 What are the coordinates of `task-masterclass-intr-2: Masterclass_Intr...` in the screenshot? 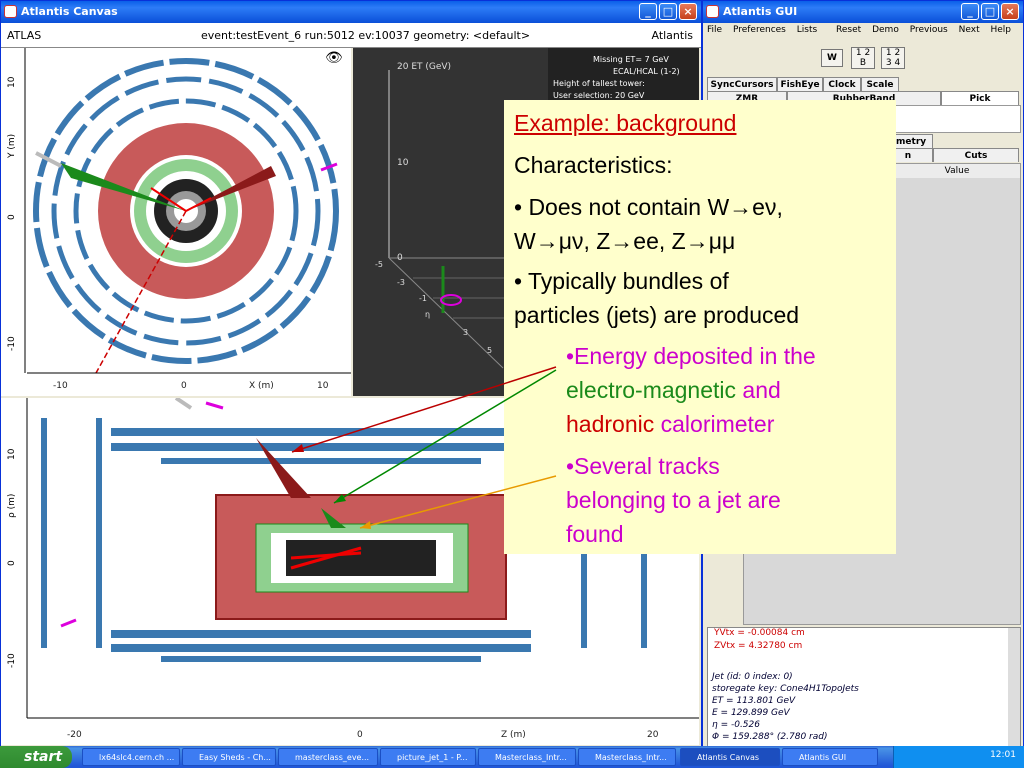 It's located at (627, 757).